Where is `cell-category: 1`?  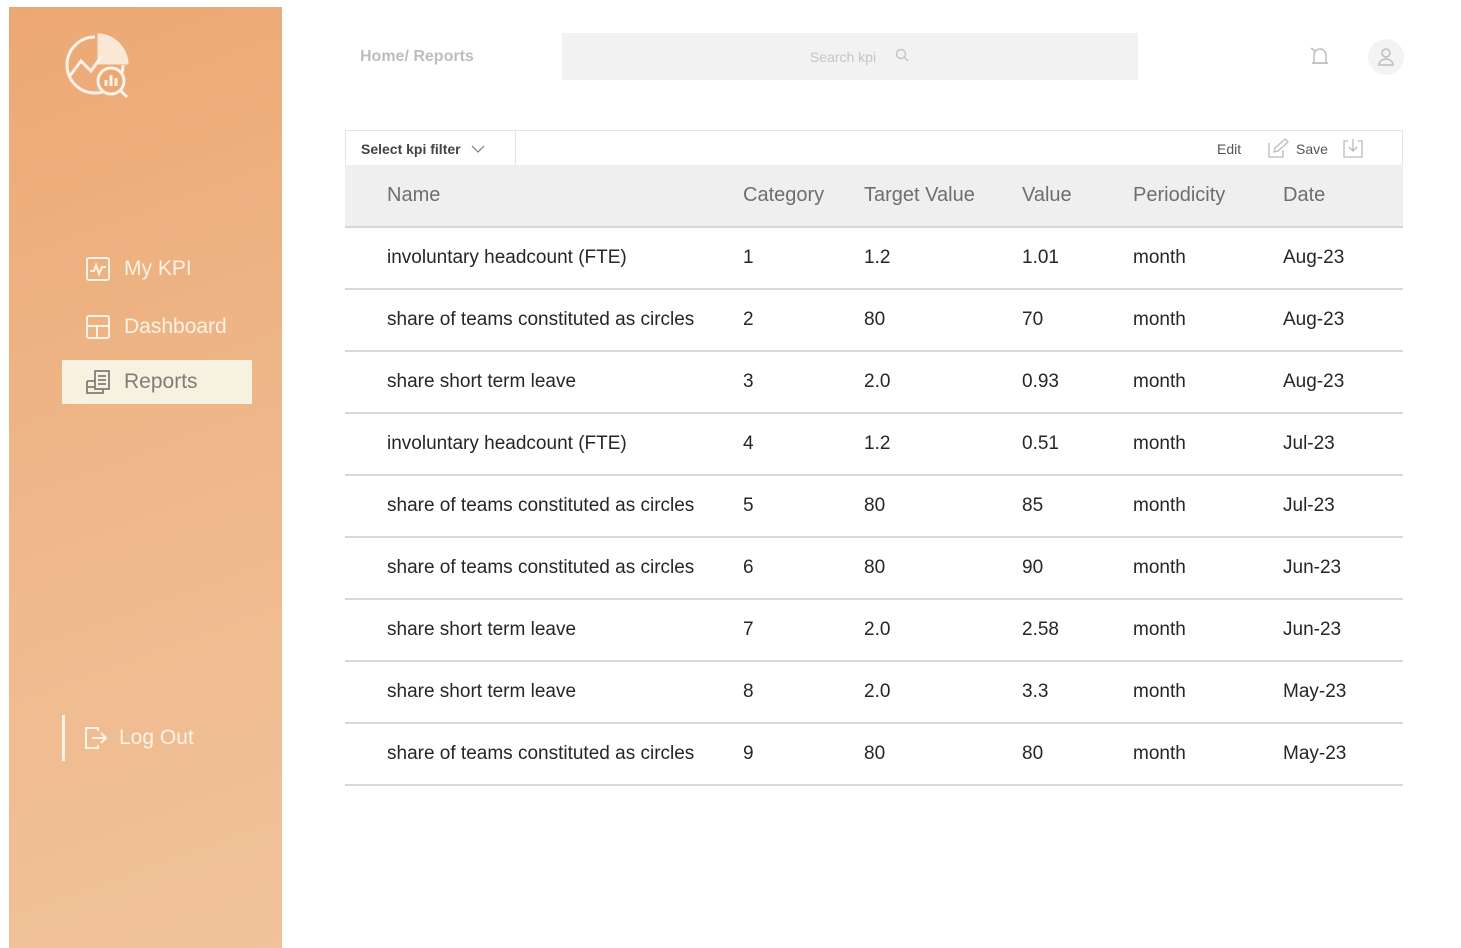 cell-category: 1 is located at coordinates (748, 257).